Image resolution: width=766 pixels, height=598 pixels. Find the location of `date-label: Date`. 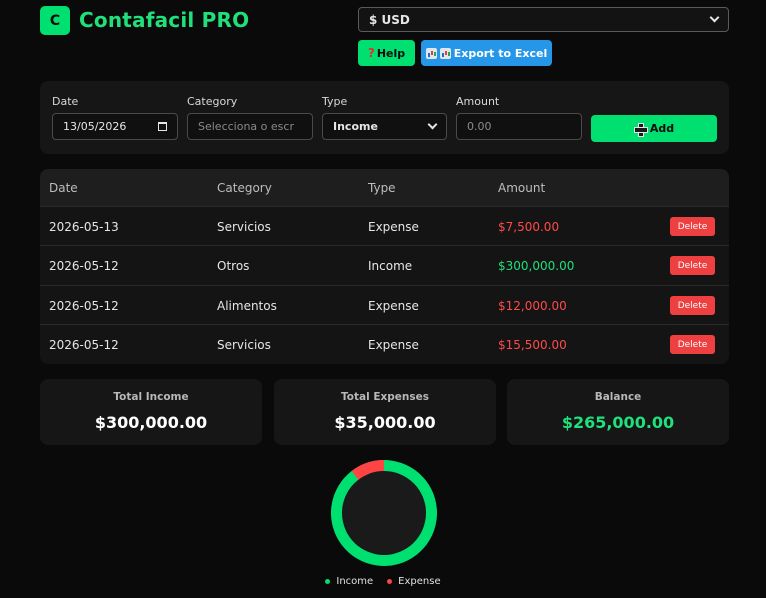

date-label: Date is located at coordinates (65, 101).